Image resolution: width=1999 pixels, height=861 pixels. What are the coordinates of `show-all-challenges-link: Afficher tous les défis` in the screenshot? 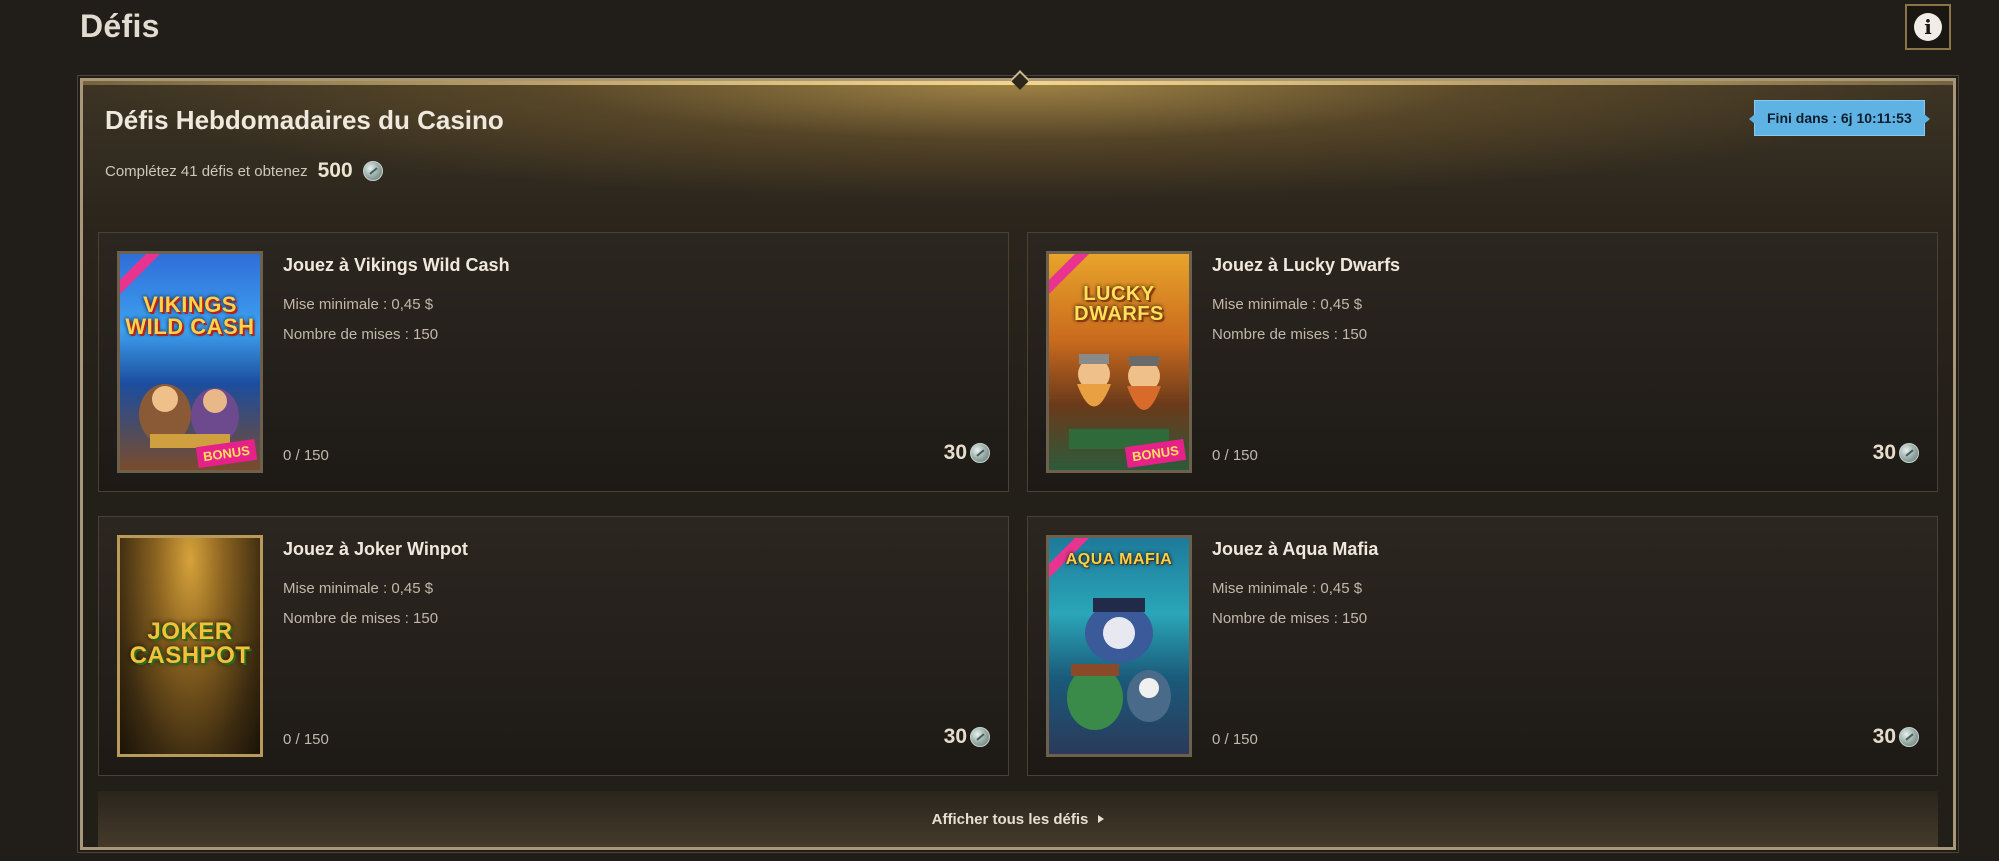 It's located at (1018, 819).